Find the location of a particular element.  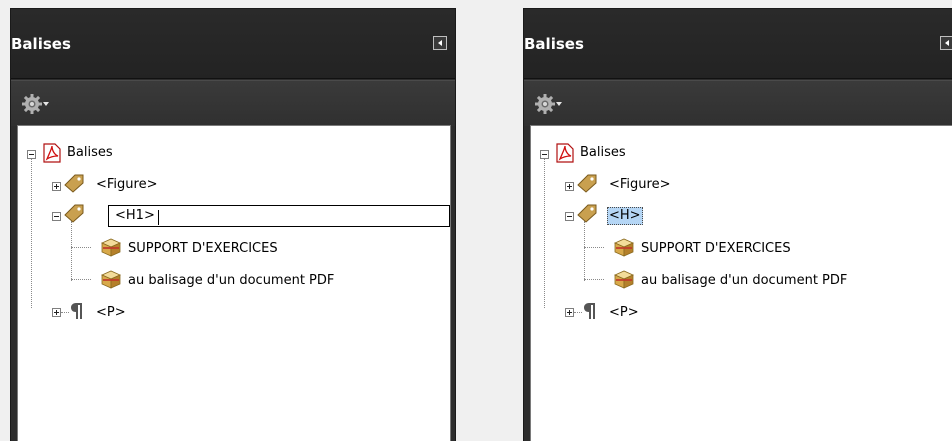

text-caret is located at coordinates (158, 217).